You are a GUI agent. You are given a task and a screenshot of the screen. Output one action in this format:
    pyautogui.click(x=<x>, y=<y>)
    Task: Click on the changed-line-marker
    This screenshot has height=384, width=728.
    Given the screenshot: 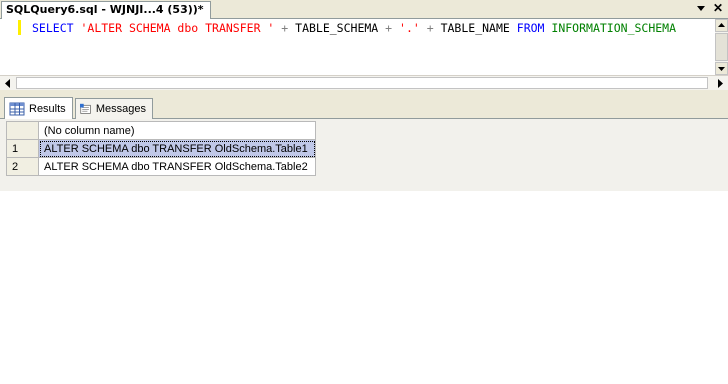 What is the action you would take?
    pyautogui.click(x=19, y=27)
    